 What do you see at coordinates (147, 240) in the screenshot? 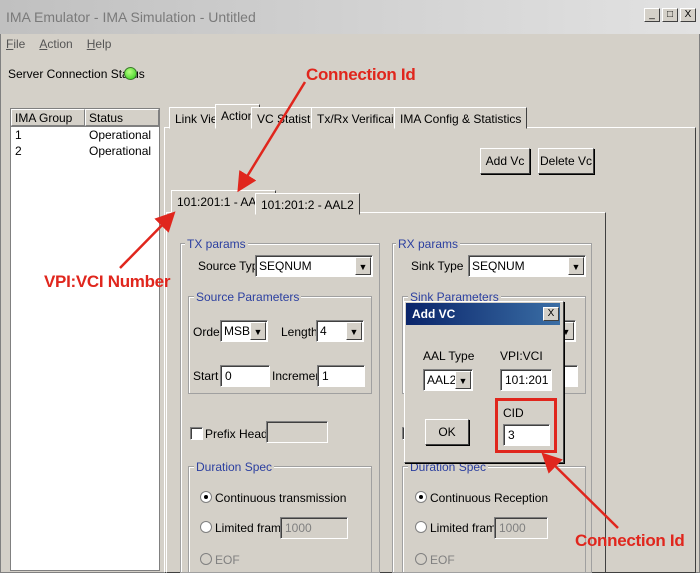
I see `arrow-to-vpivci` at bounding box center [147, 240].